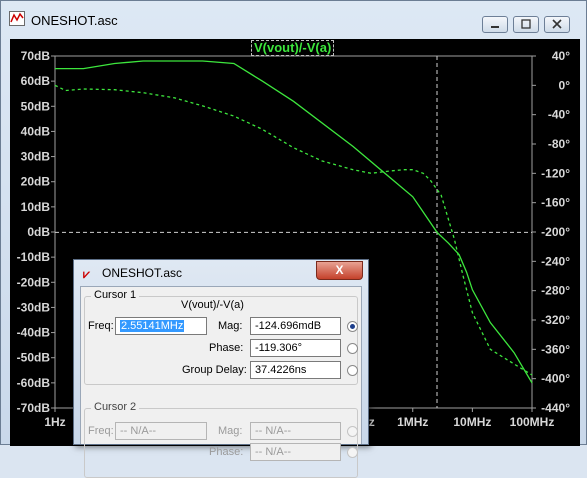  What do you see at coordinates (214, 370) in the screenshot?
I see `group-delay-label: Group Delay:` at bounding box center [214, 370].